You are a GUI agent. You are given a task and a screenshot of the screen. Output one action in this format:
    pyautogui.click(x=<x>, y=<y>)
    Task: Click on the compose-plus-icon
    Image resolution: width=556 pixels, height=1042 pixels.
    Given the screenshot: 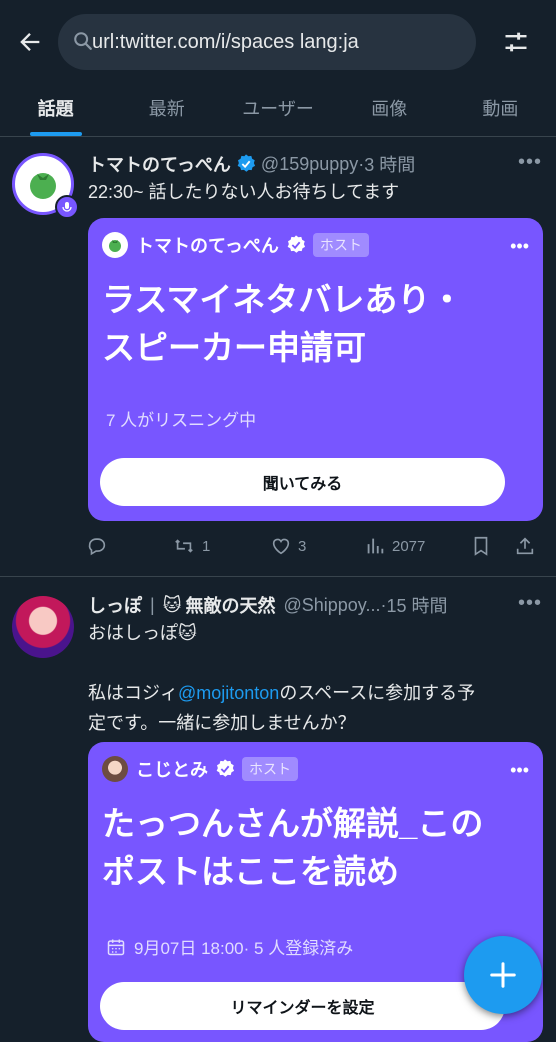 What is the action you would take?
    pyautogui.click(x=503, y=975)
    